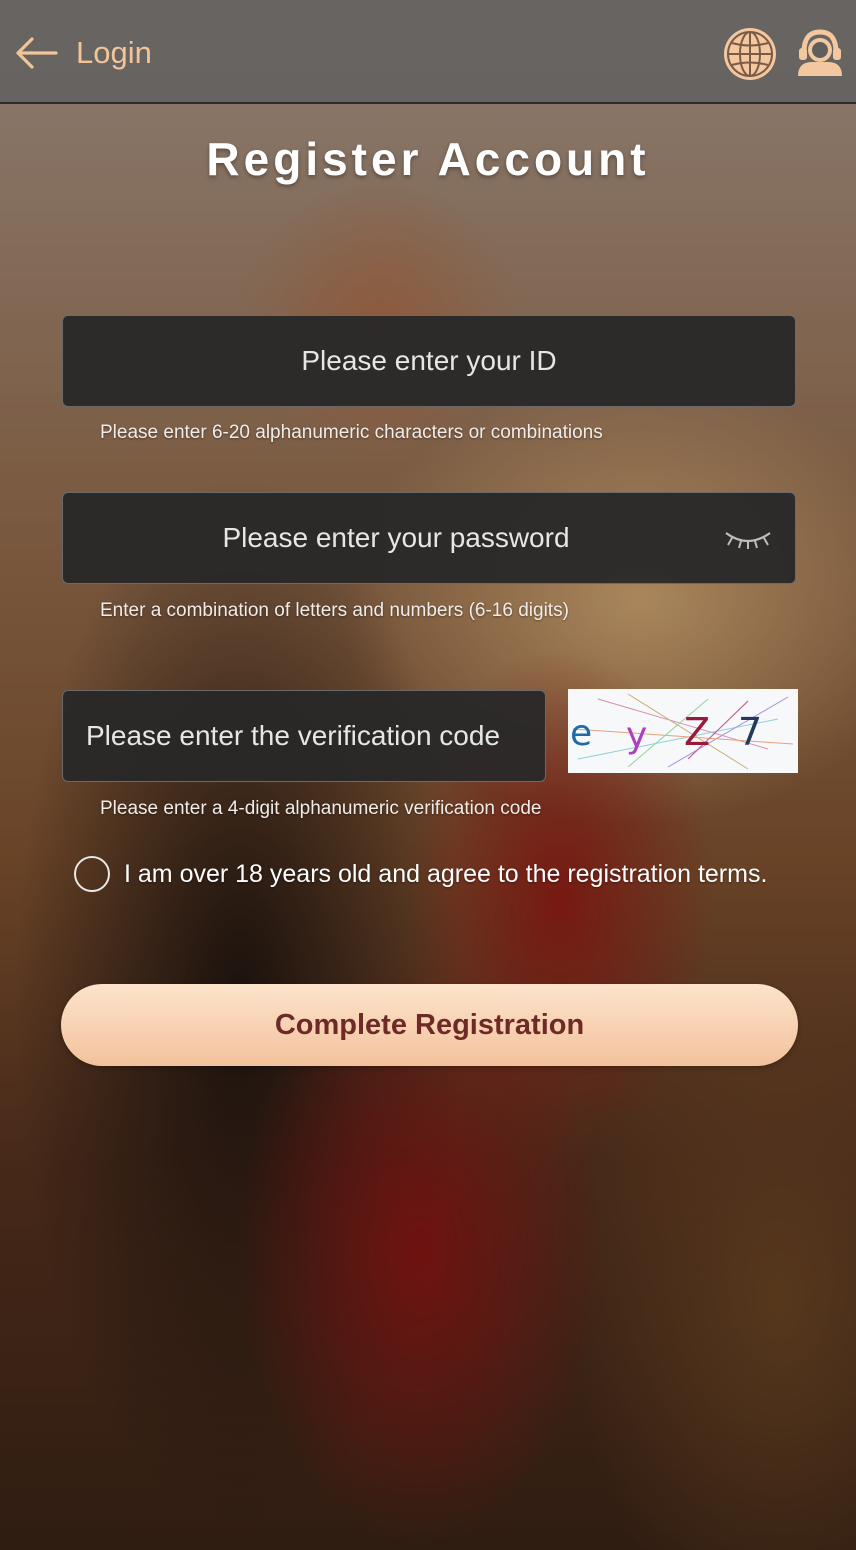 The height and width of the screenshot is (1550, 856). What do you see at coordinates (293, 735) in the screenshot?
I see `verification-code-placeholder: Please enter the verification code` at bounding box center [293, 735].